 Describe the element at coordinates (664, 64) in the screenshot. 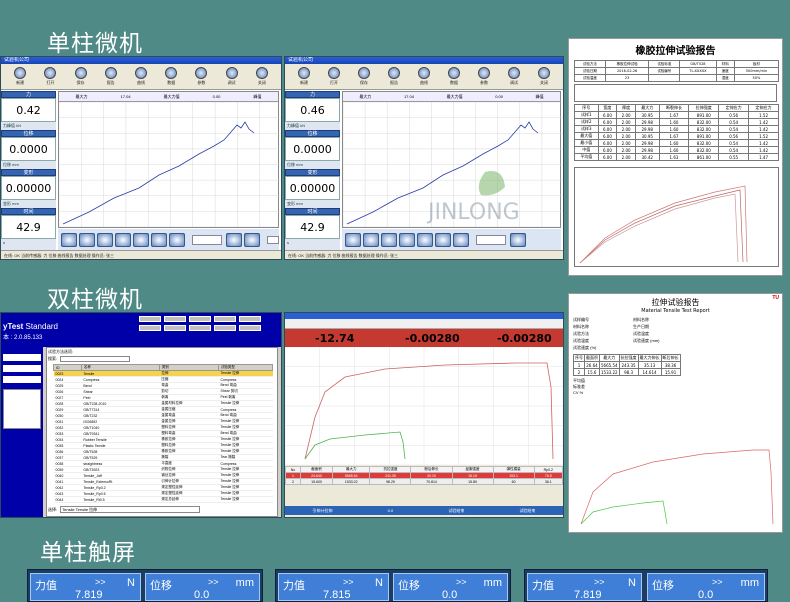

I see `header-cell: 试验标准` at that location.